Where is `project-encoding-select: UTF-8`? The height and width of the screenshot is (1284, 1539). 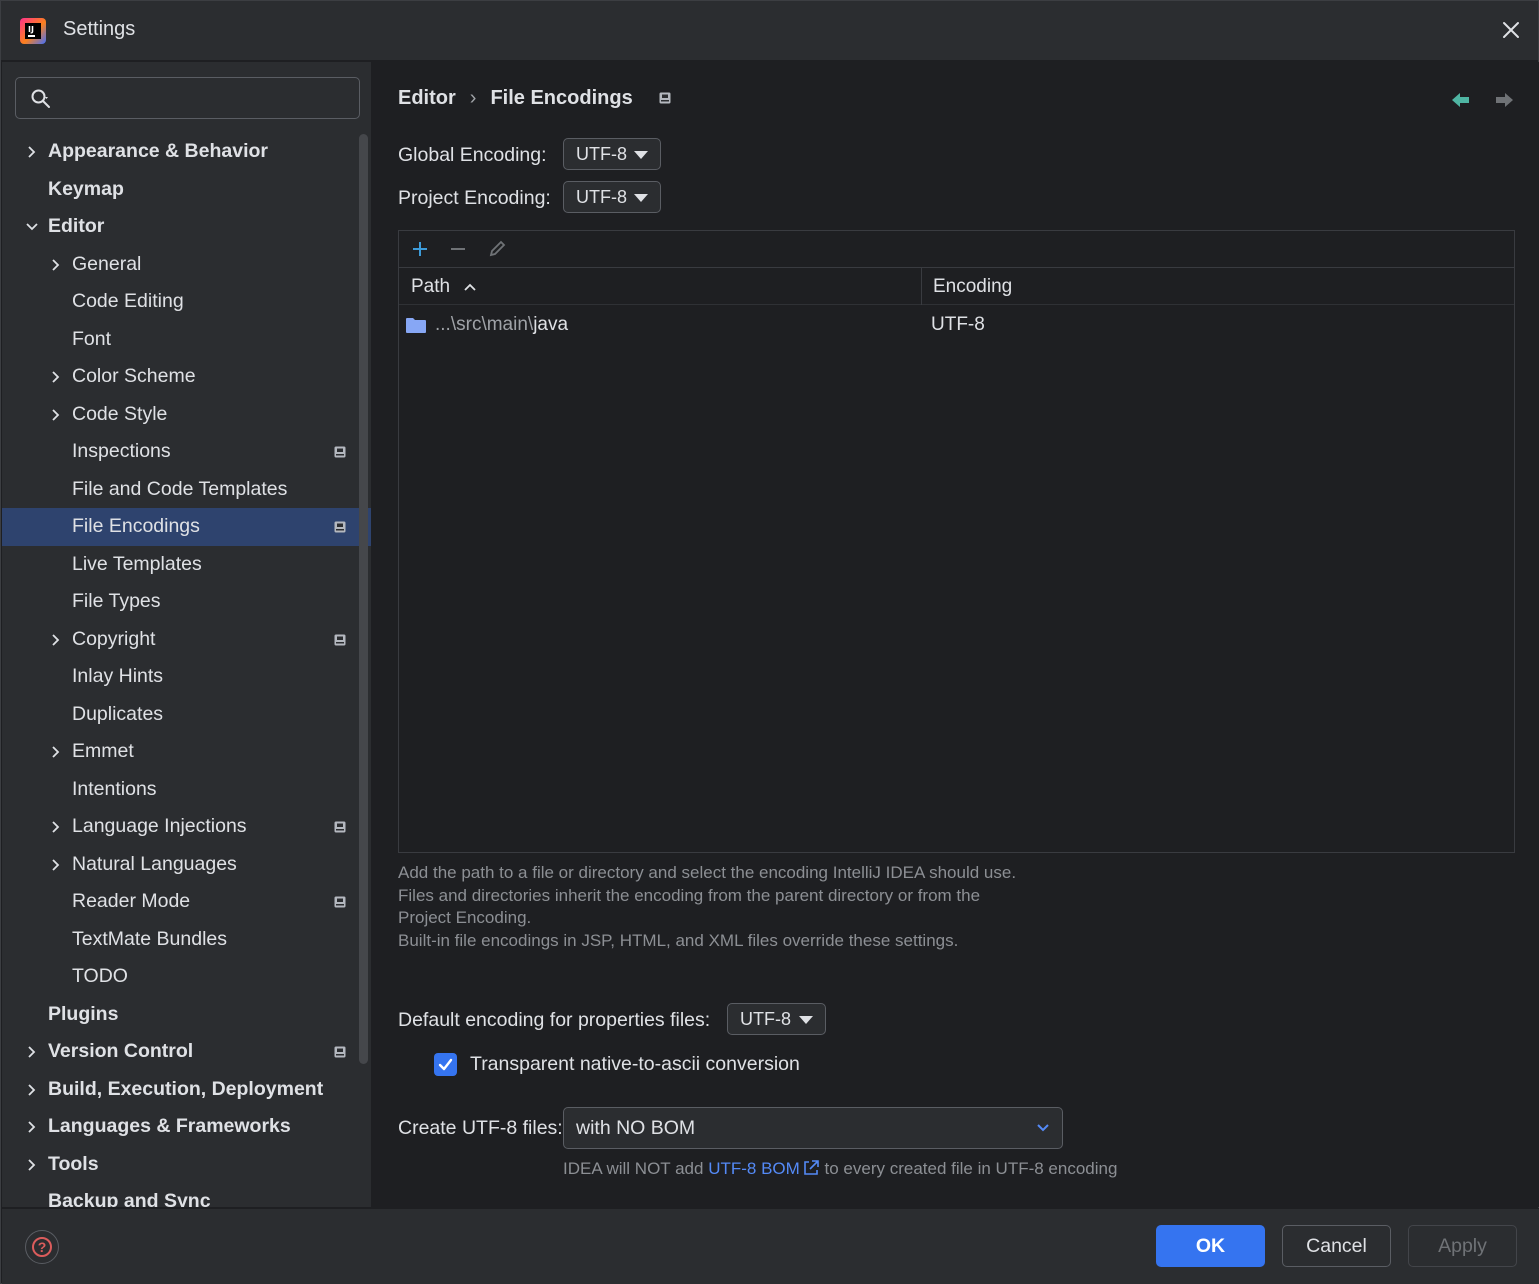 project-encoding-select: UTF-8 is located at coordinates (612, 197).